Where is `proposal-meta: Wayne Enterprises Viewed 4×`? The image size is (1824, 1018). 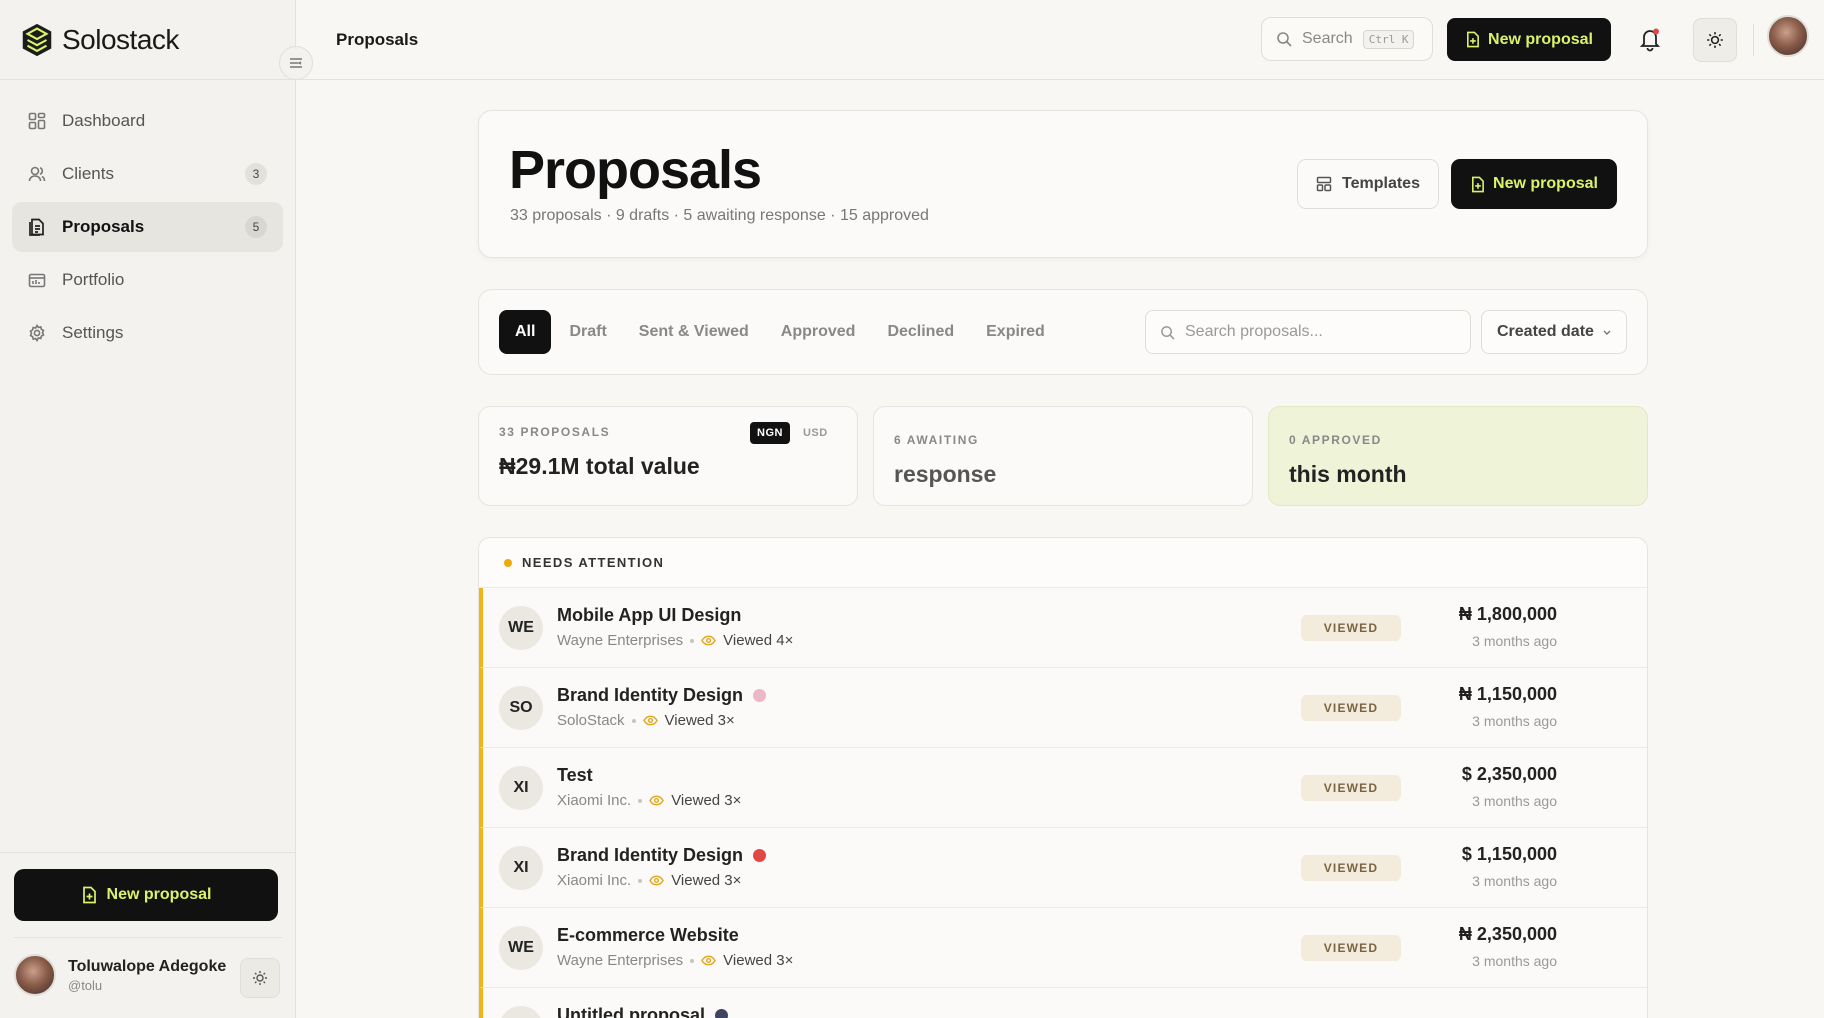 proposal-meta: Wayne Enterprises Viewed 4× is located at coordinates (675, 640).